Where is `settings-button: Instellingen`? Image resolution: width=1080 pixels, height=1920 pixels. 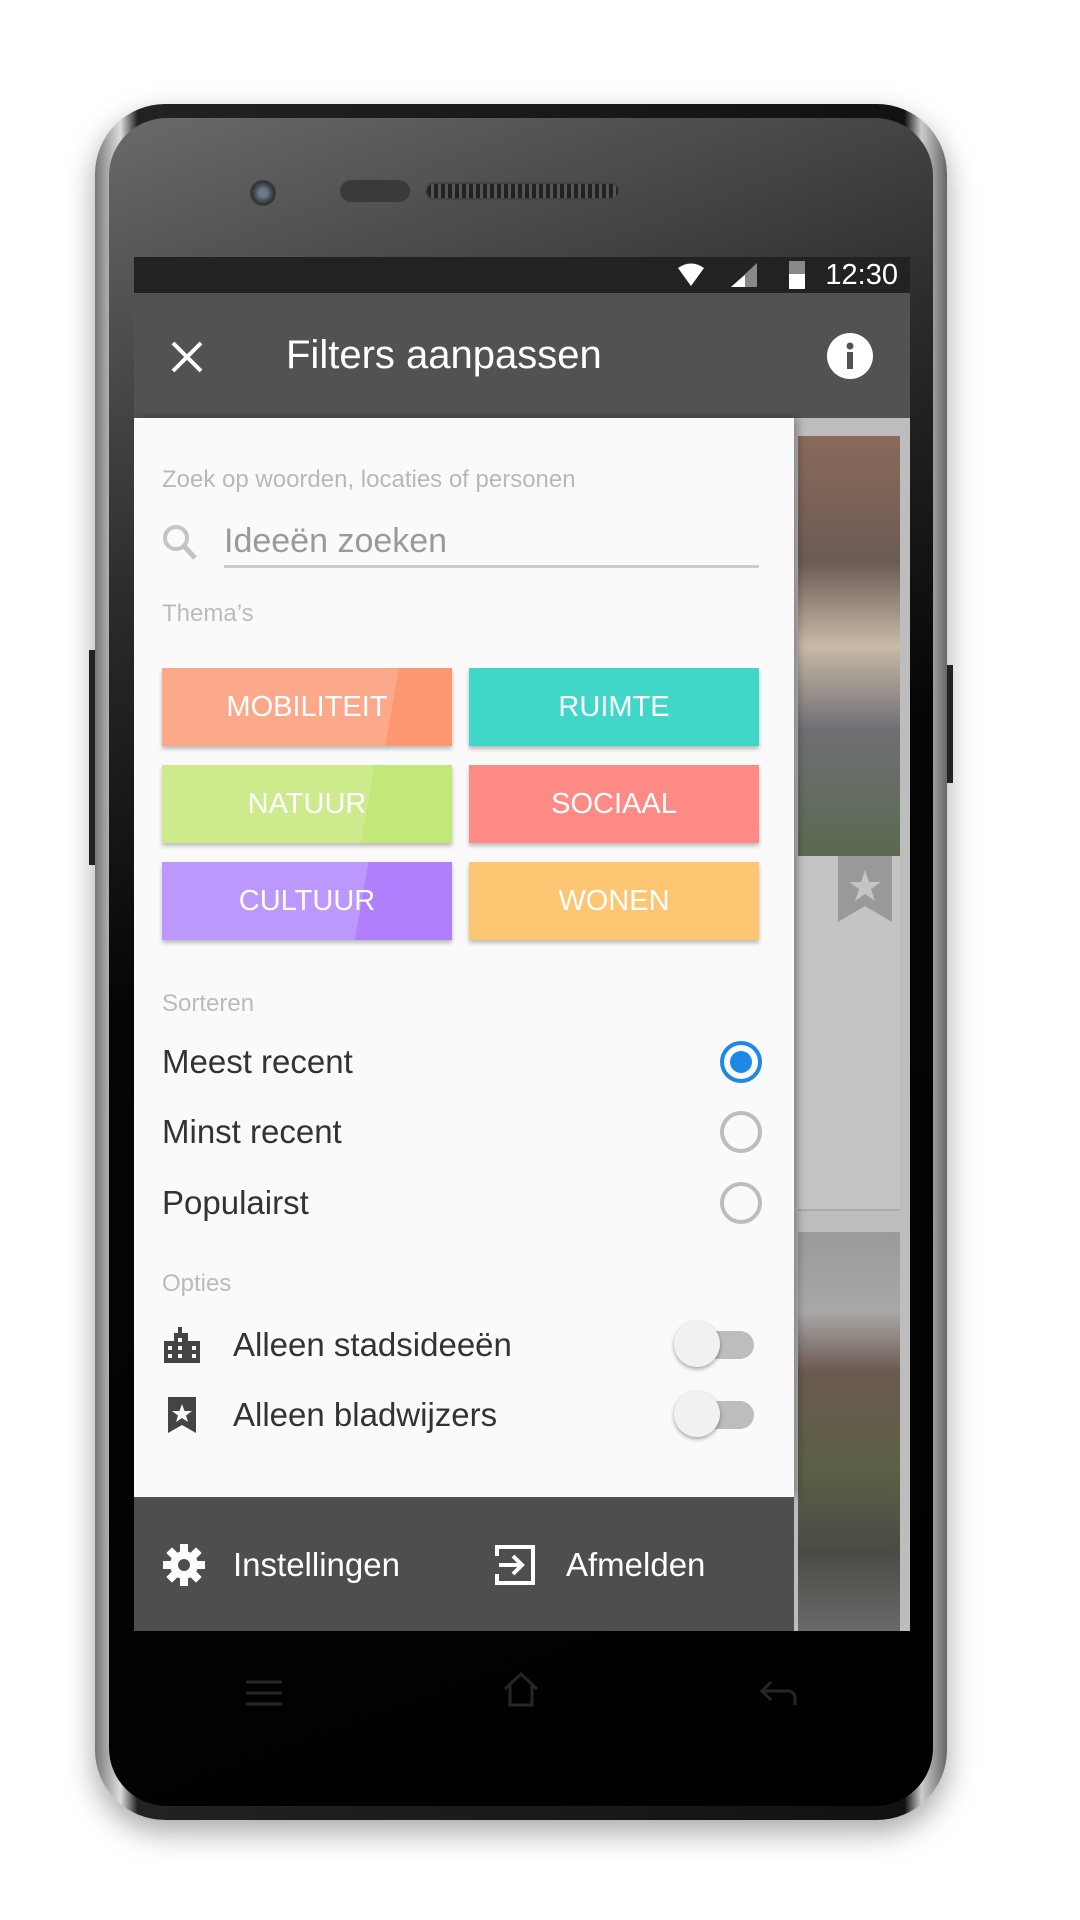
settings-button: Instellingen is located at coordinates (281, 1565).